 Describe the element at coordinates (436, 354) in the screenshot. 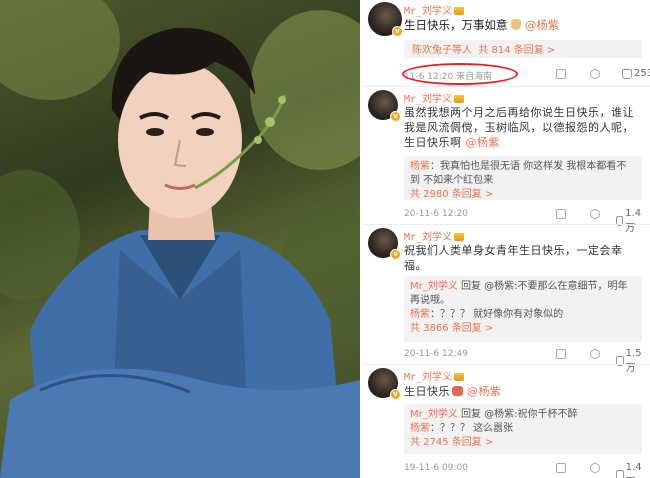

I see `timestamp: 20-11-6 12:49` at that location.